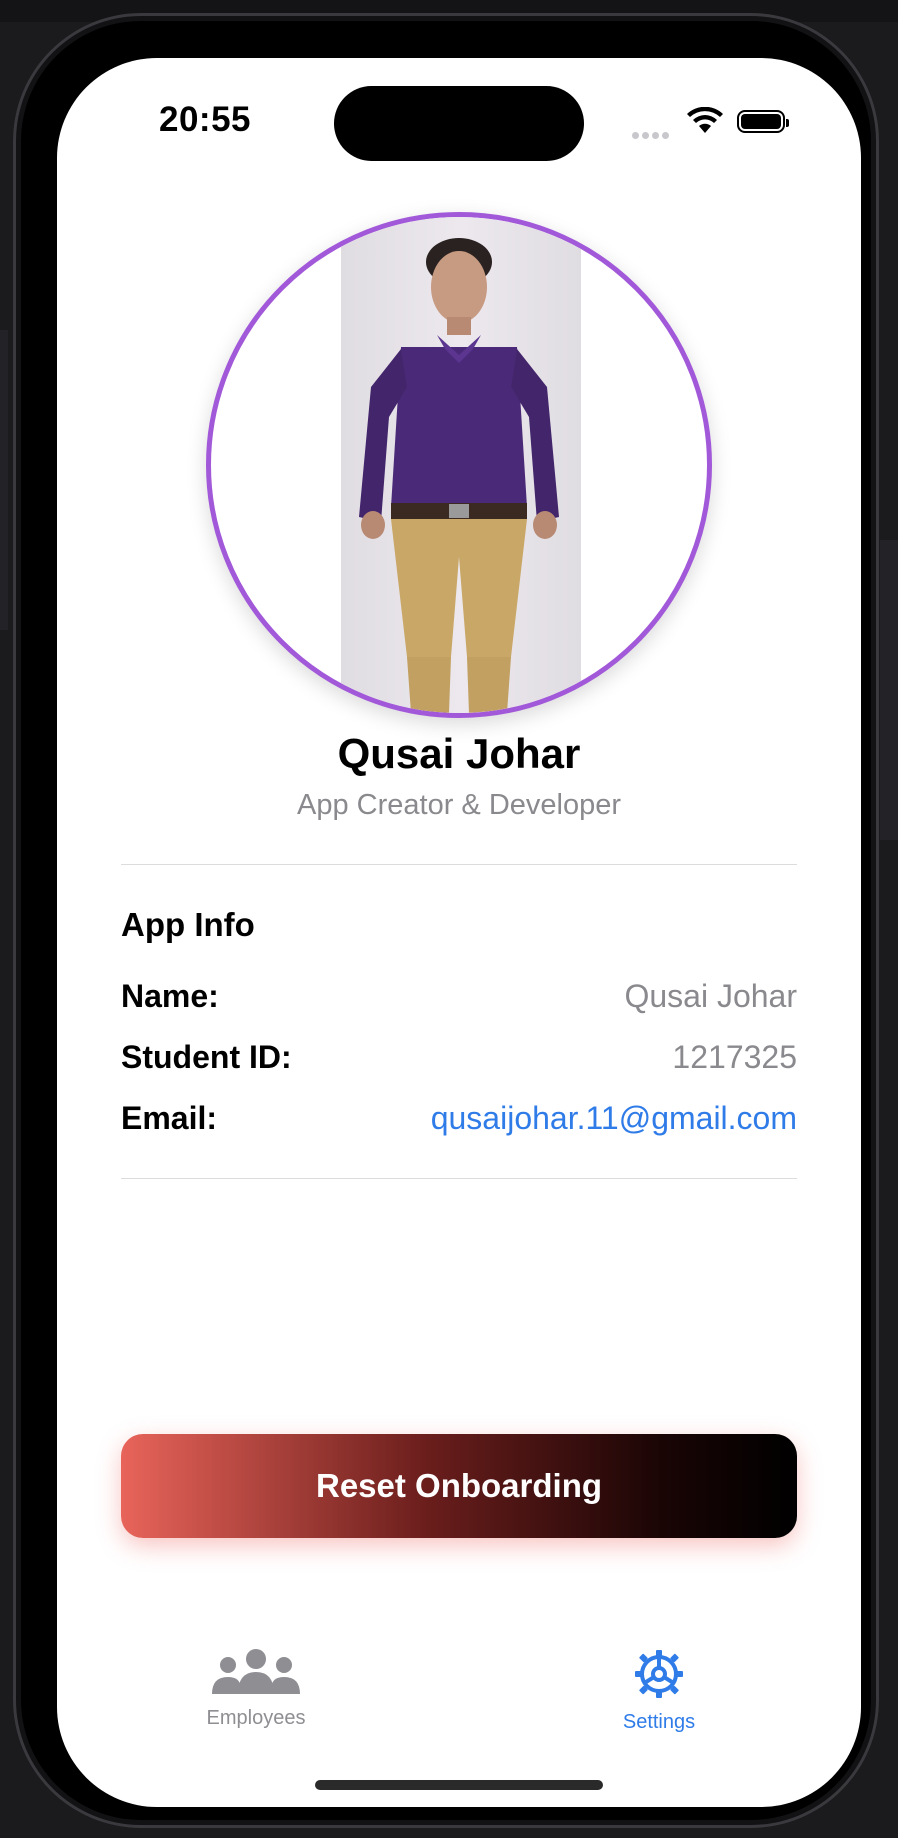  What do you see at coordinates (734, 1057) in the screenshot?
I see `student-id-value: 1217325` at bounding box center [734, 1057].